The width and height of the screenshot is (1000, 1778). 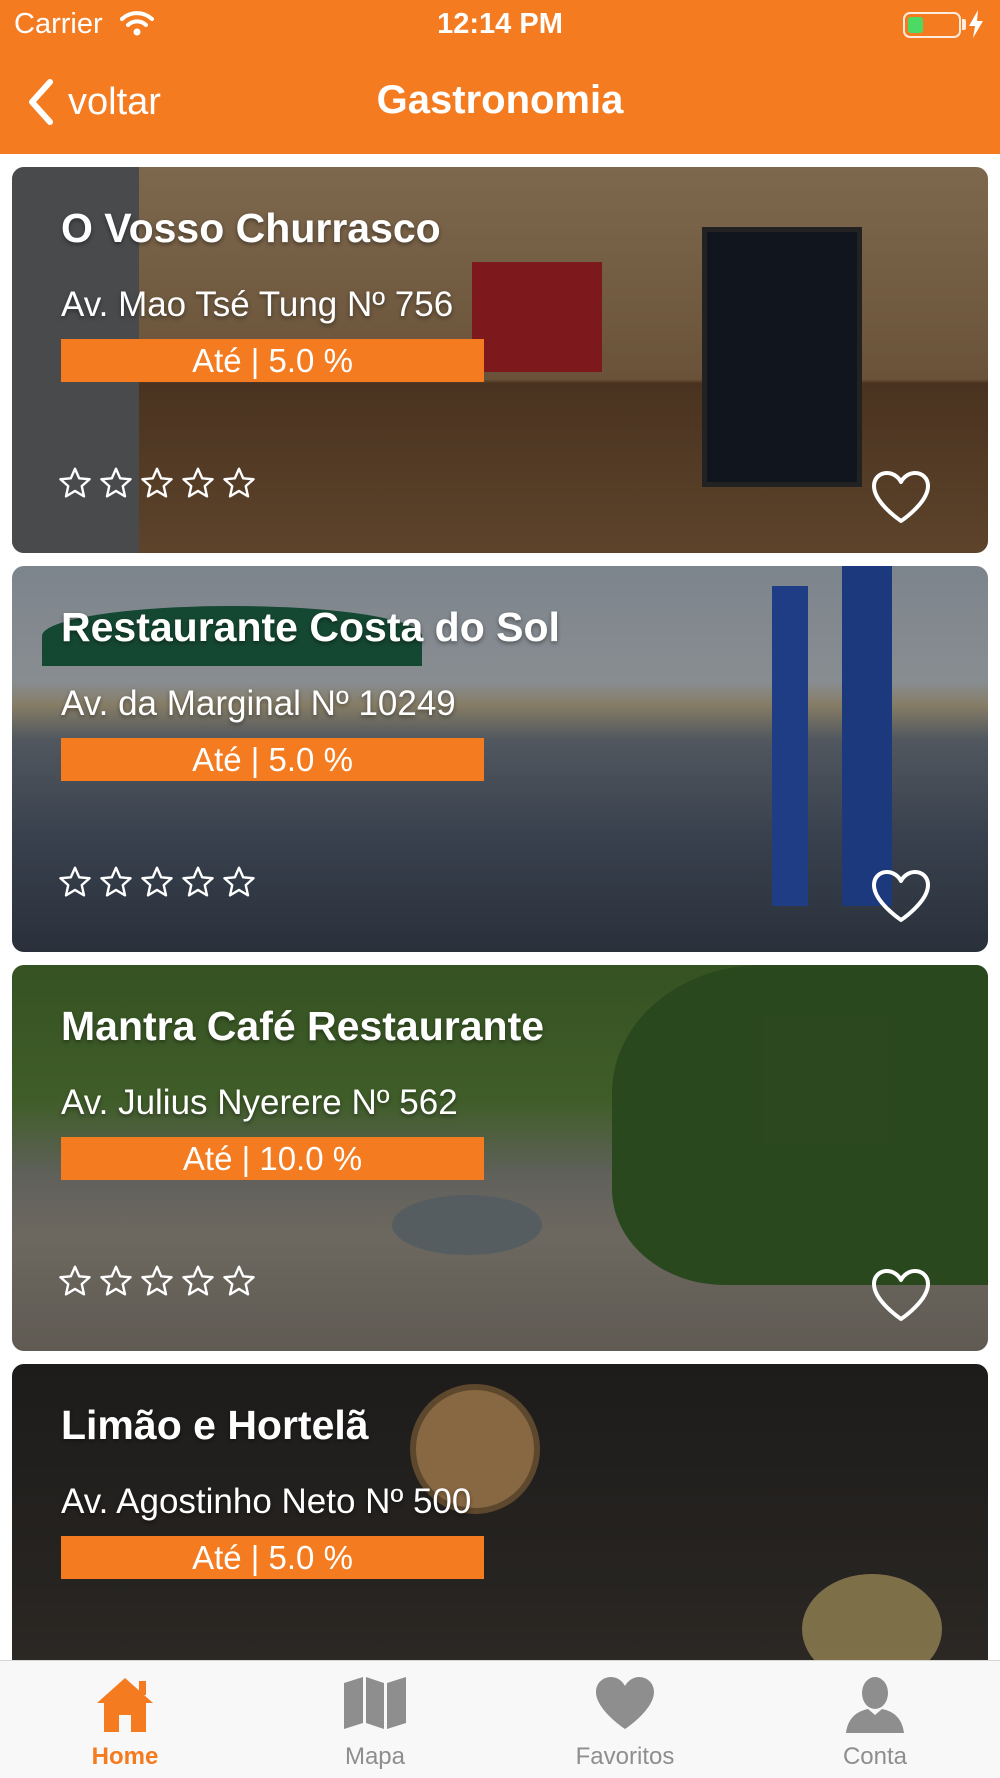 I want to click on tab-label: Conta, so click(x=875, y=1756).